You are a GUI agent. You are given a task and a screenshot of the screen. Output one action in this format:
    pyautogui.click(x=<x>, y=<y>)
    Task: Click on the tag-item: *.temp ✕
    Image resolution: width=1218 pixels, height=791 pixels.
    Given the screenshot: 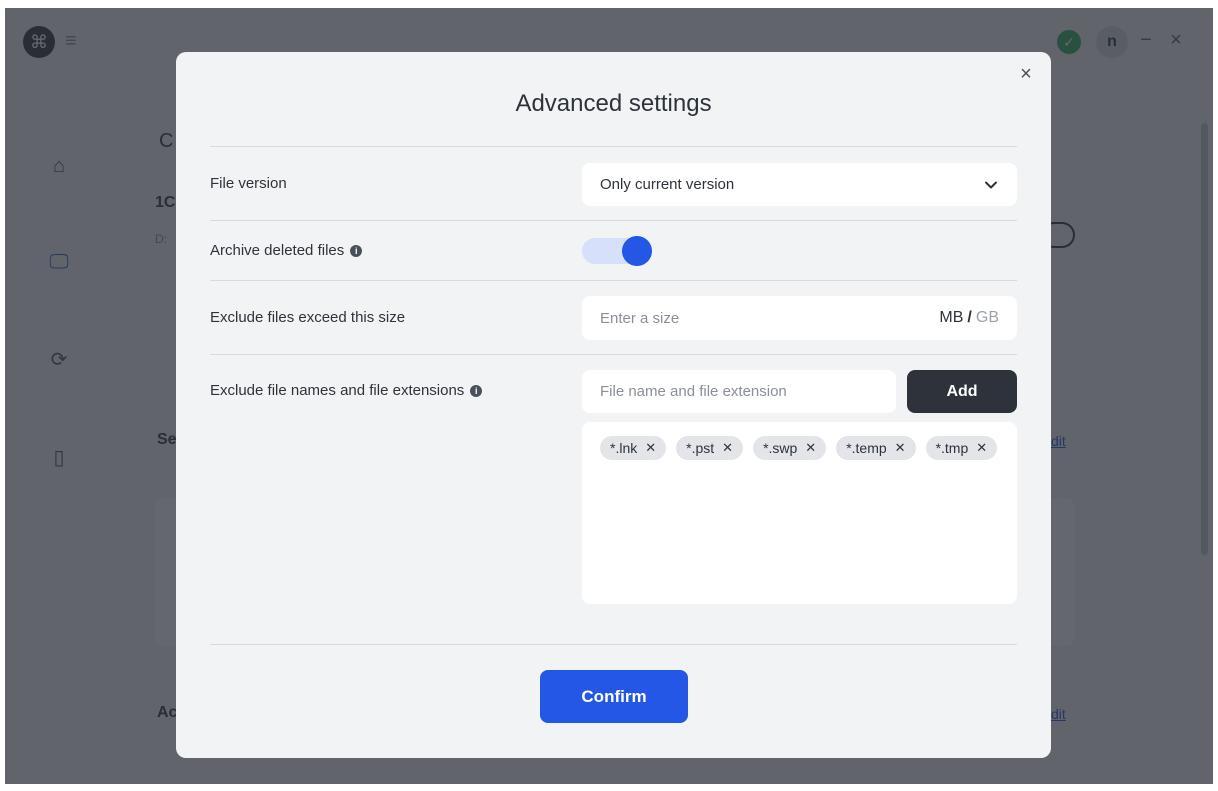 What is the action you would take?
    pyautogui.click(x=876, y=448)
    